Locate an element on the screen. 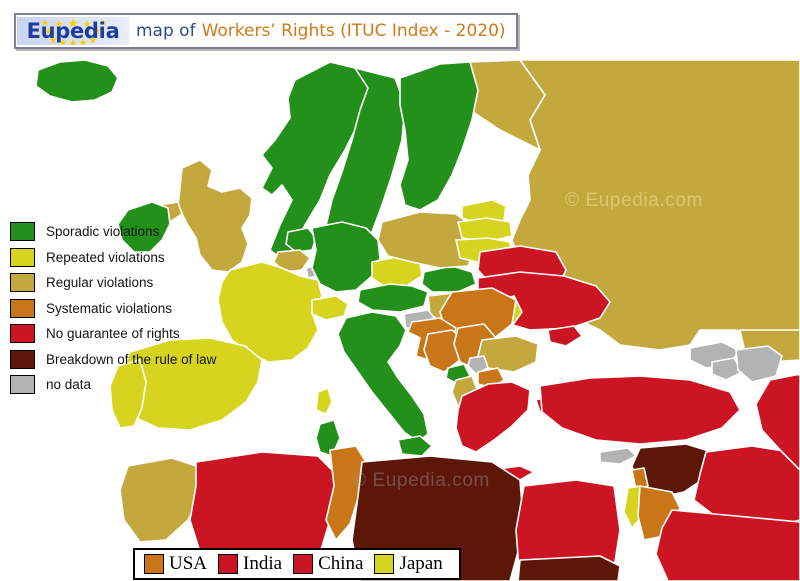  country-austria is located at coordinates (393, 298).